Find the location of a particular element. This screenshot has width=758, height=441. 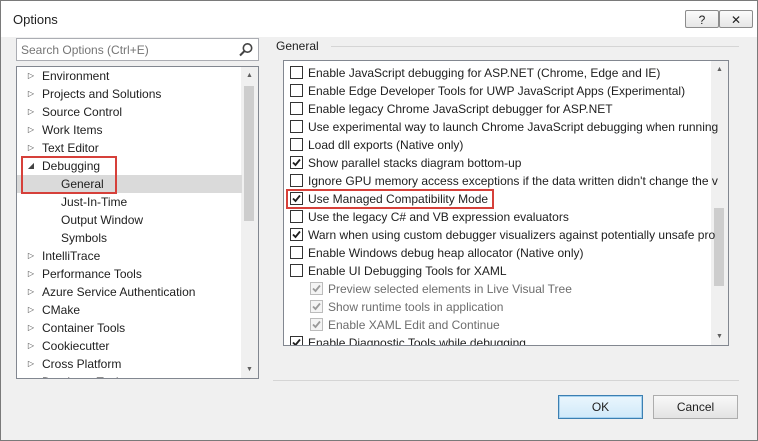

cancel-button: Cancel is located at coordinates (695, 407).